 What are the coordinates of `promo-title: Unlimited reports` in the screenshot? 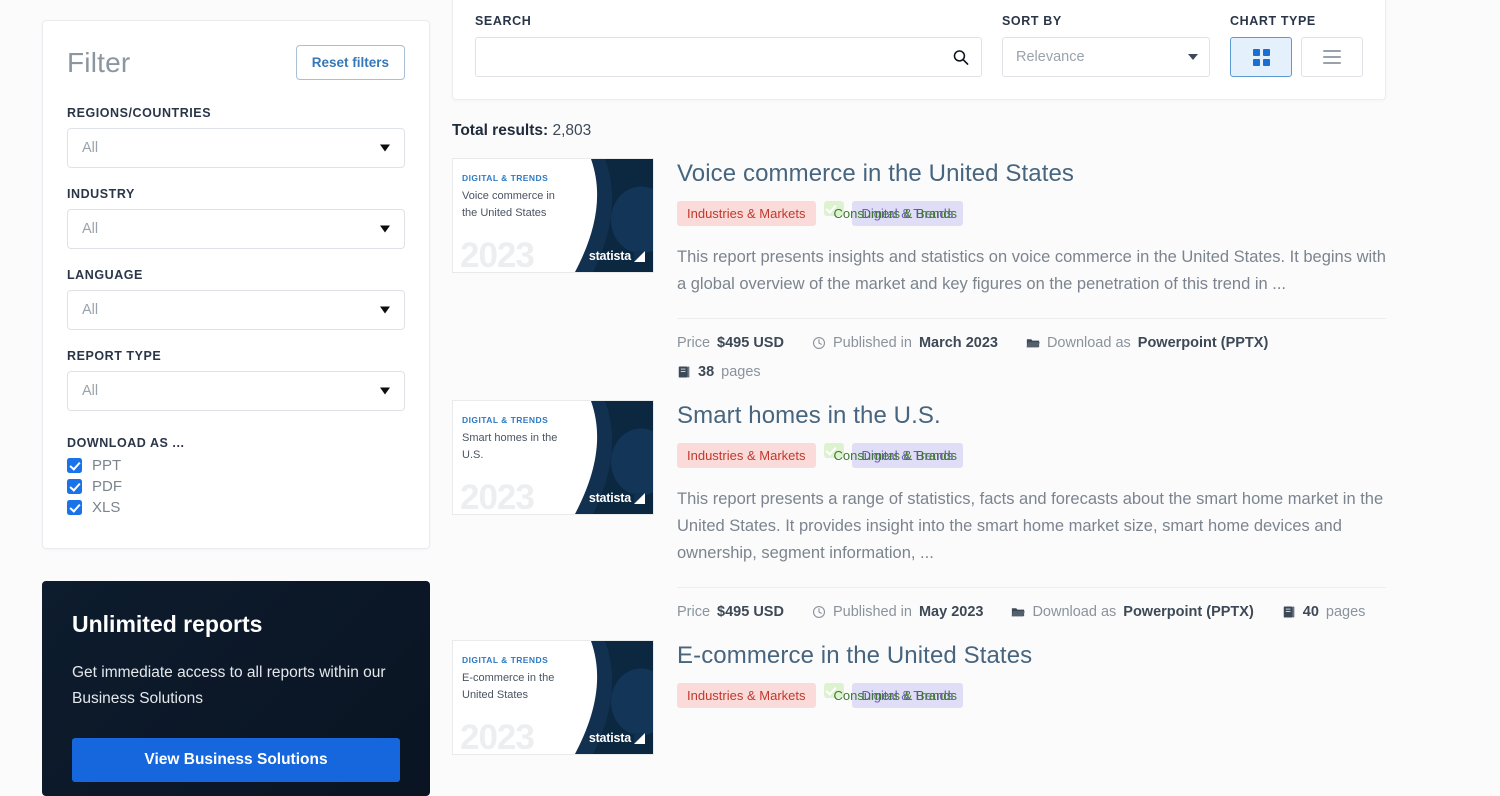 It's located at (167, 624).